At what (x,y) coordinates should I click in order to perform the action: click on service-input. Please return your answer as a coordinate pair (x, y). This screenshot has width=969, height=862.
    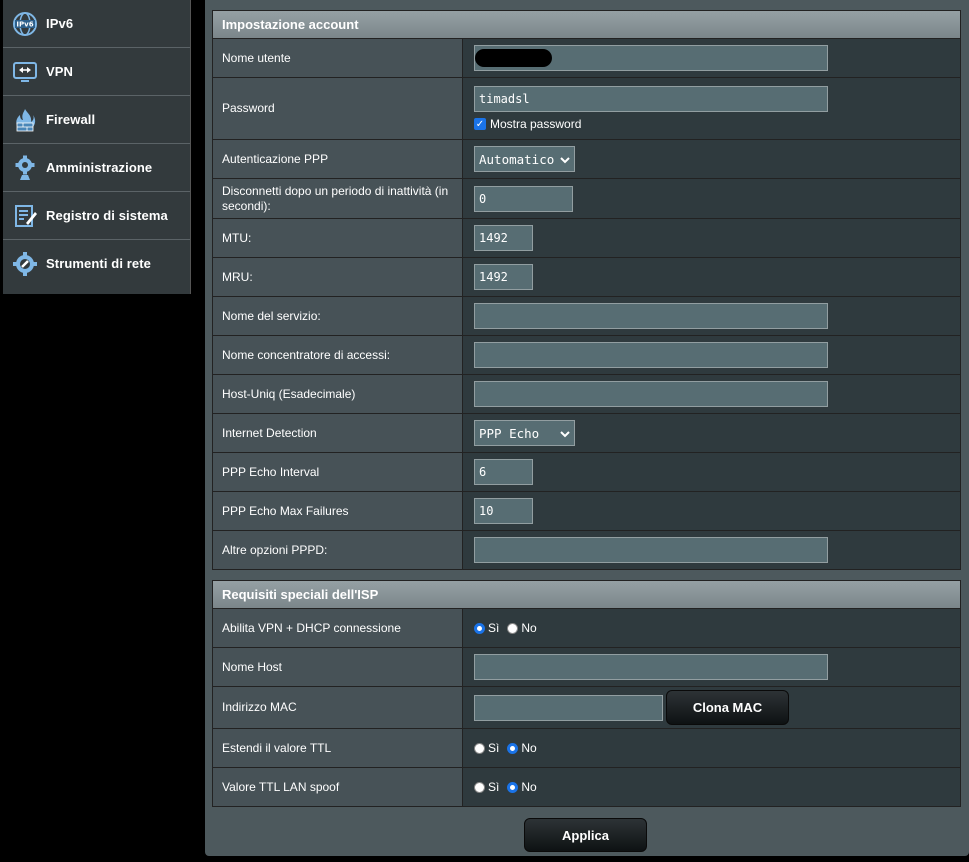
    Looking at the image, I should click on (651, 316).